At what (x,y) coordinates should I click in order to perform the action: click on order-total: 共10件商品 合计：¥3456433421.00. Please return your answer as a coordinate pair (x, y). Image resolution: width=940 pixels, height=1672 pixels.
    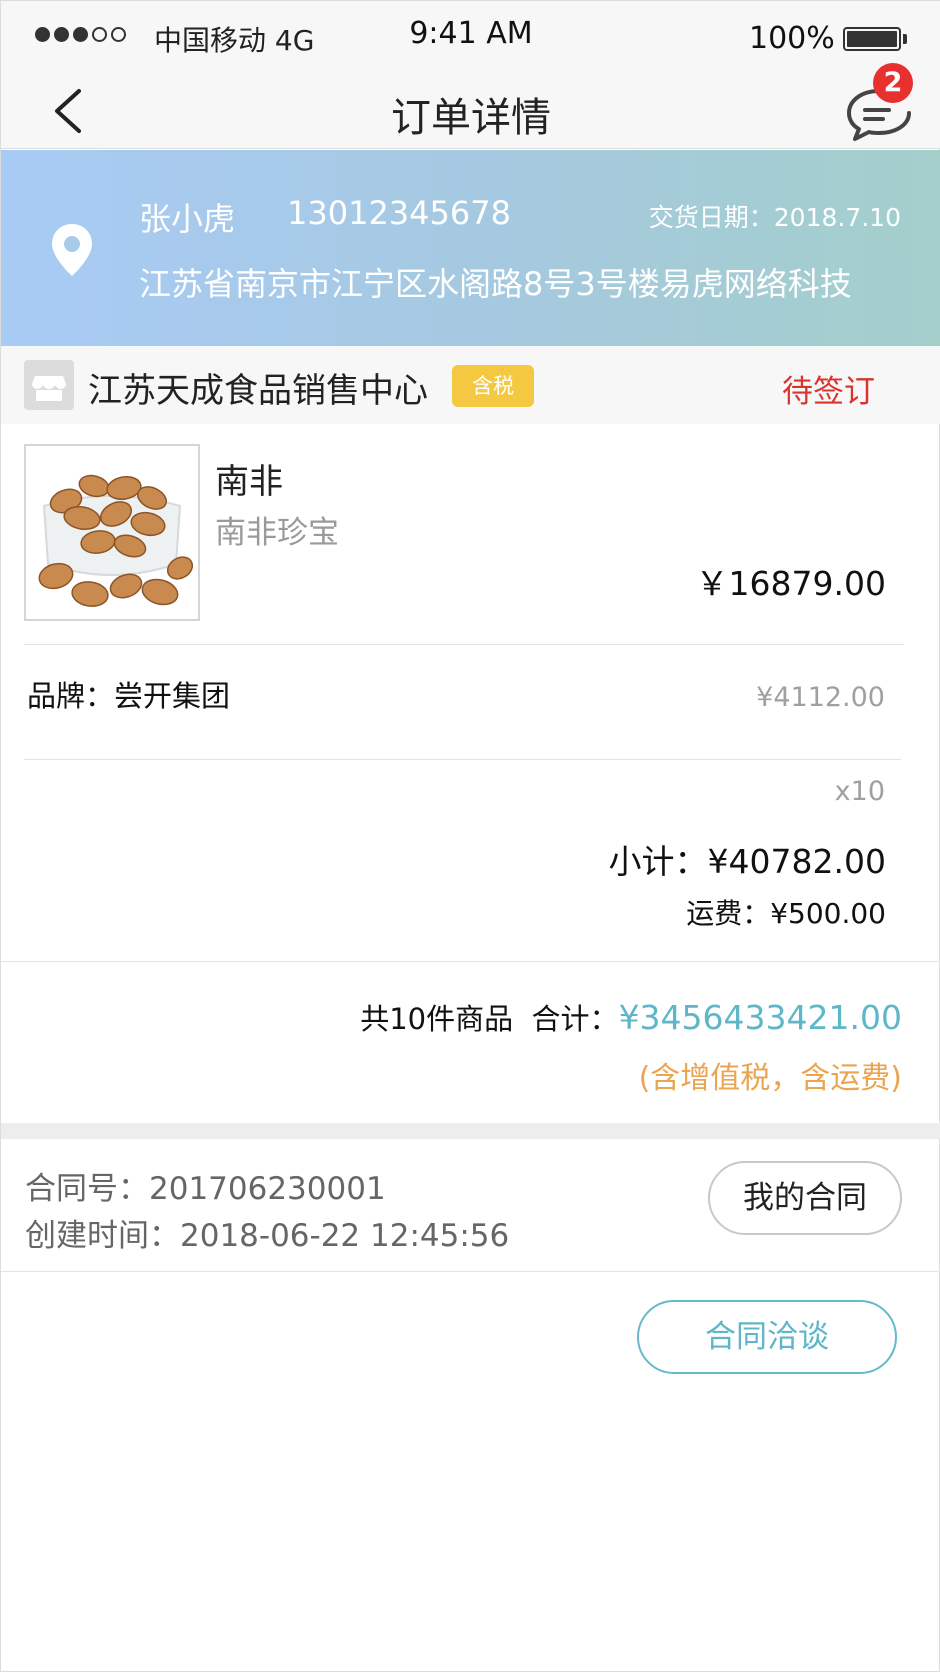
    Looking at the image, I should click on (631, 1017).